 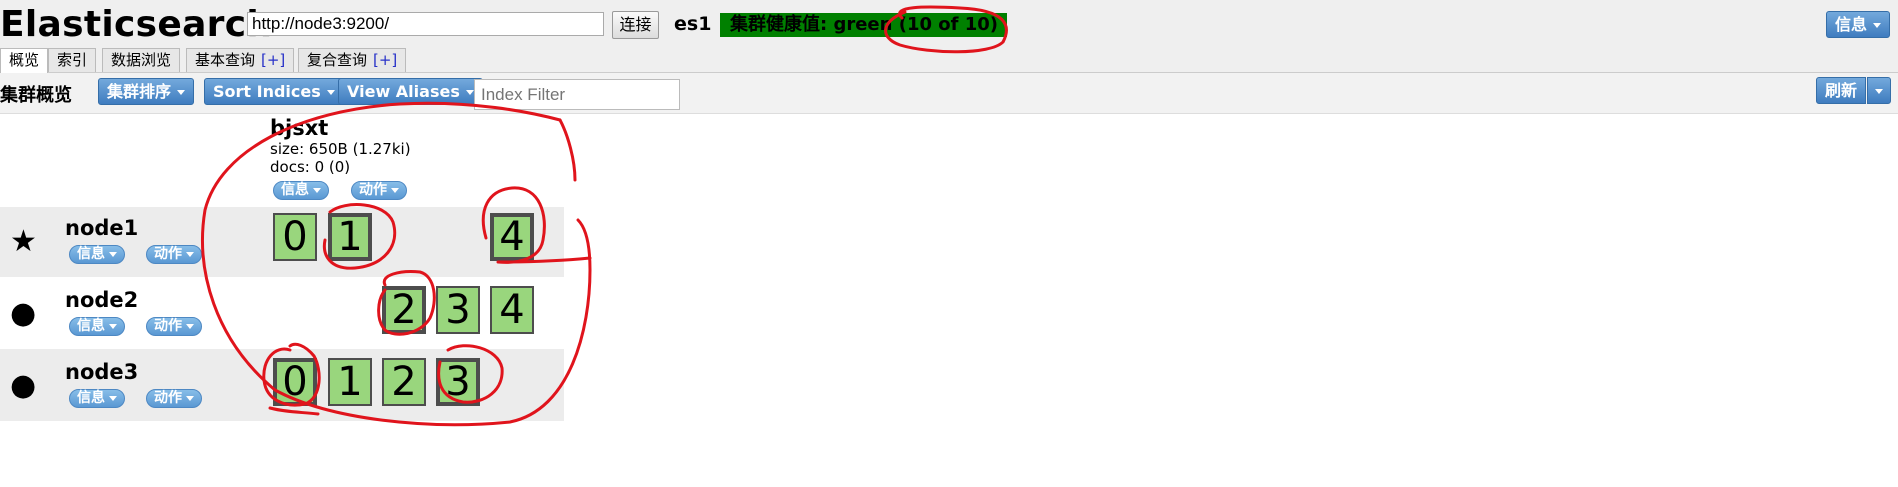 I want to click on index-action-label: 动作, so click(x=373, y=190).